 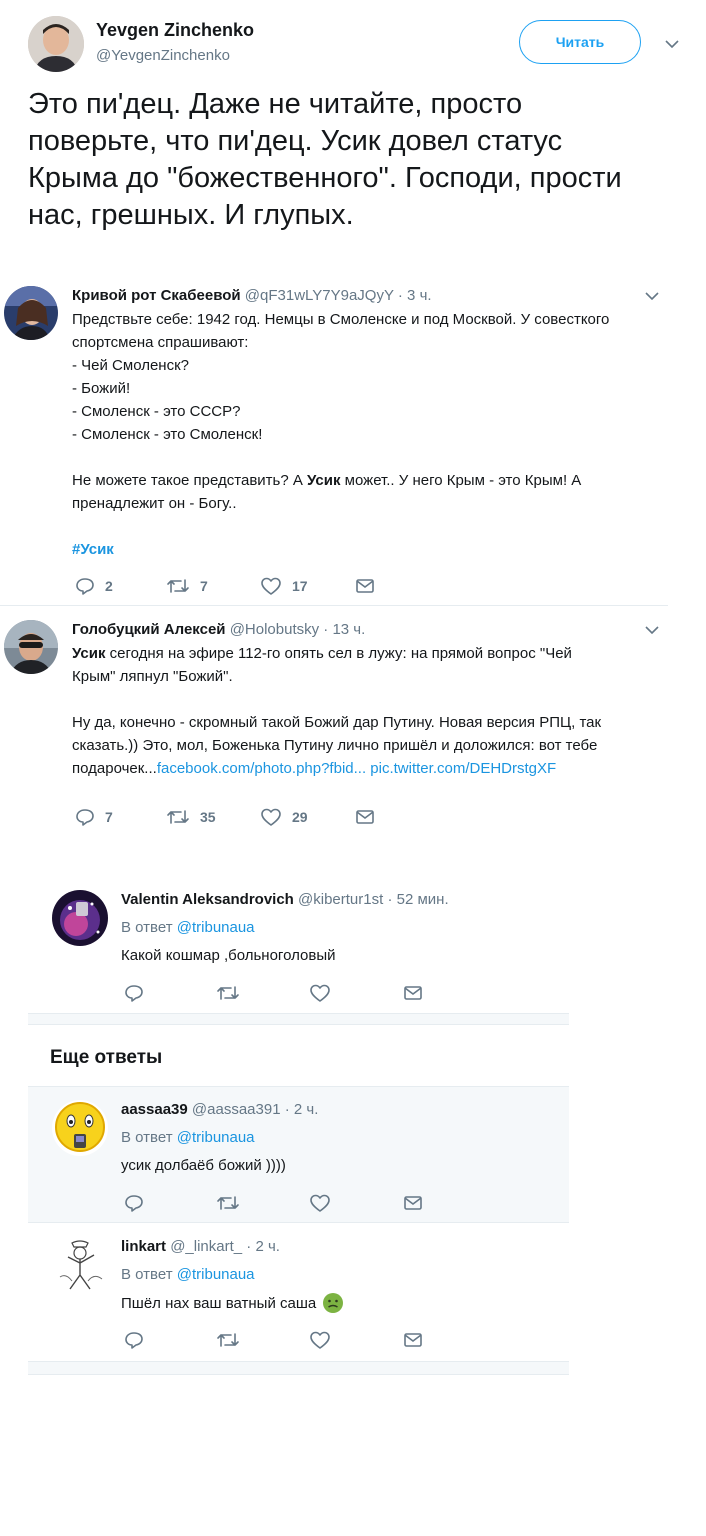 I want to click on author-handle: @aassaa391, so click(x=236, y=1109).